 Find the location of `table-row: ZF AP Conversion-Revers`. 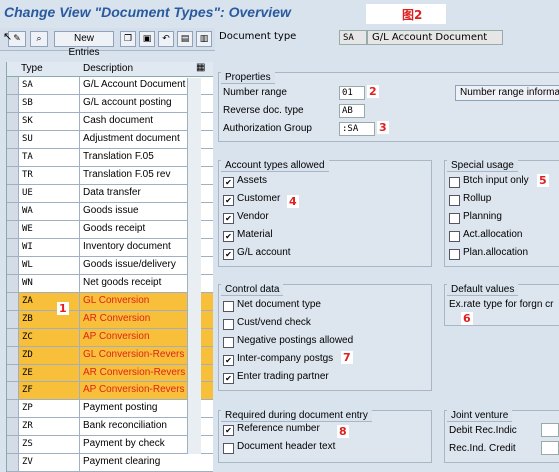

table-row: ZF AP Conversion-Revers is located at coordinates (110, 391).